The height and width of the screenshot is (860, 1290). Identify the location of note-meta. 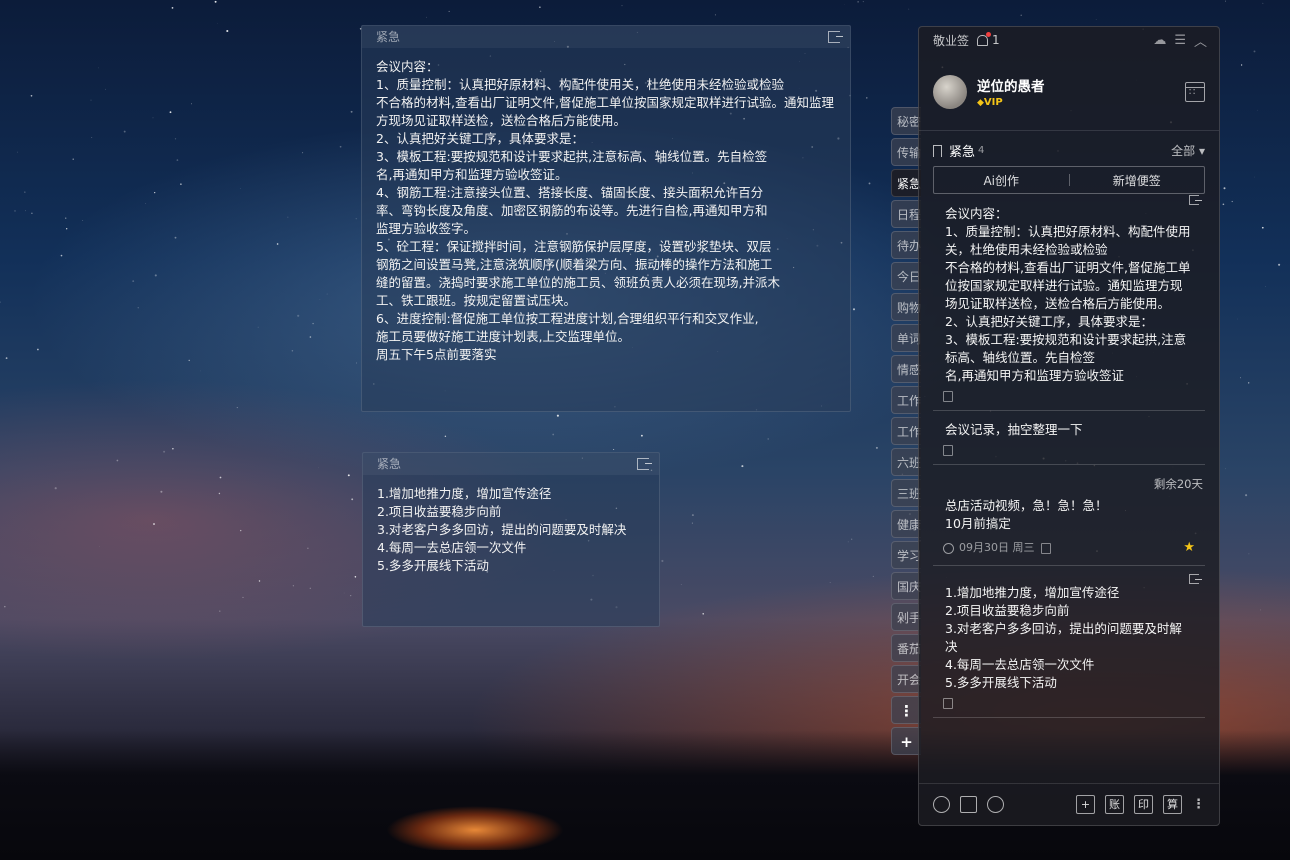
(1069, 700).